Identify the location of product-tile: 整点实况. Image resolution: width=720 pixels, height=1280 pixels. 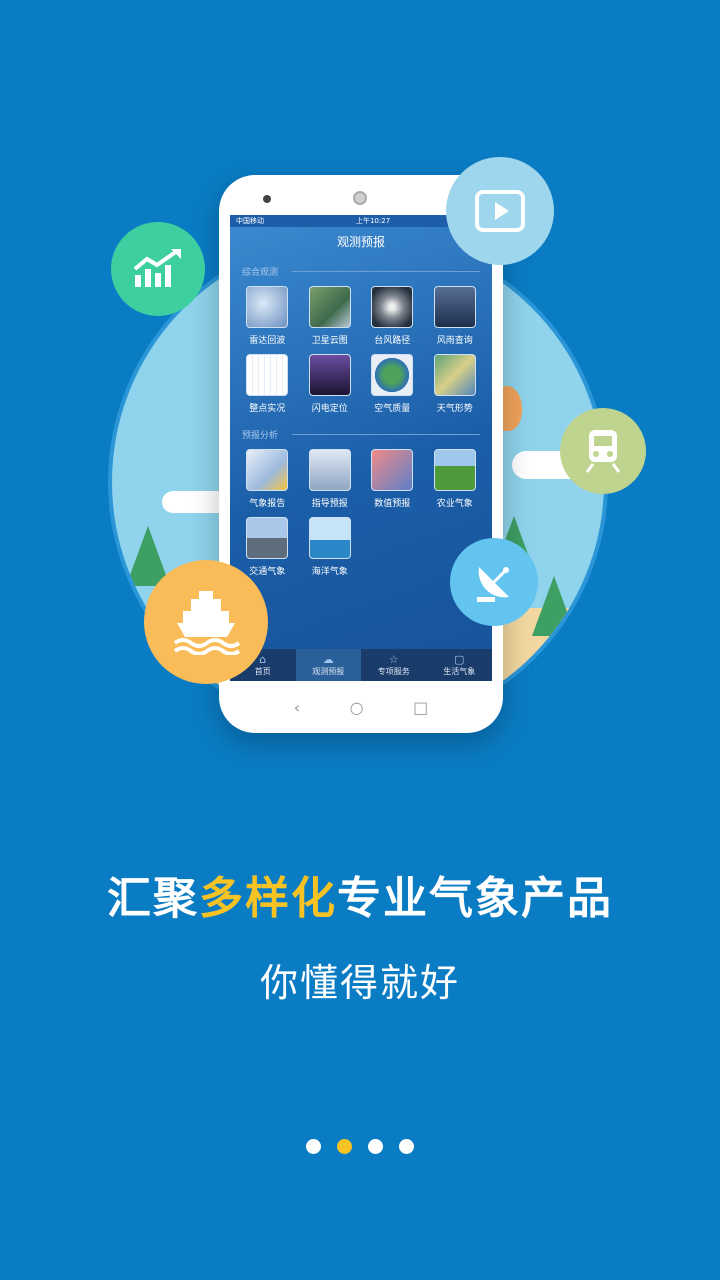
(267, 384).